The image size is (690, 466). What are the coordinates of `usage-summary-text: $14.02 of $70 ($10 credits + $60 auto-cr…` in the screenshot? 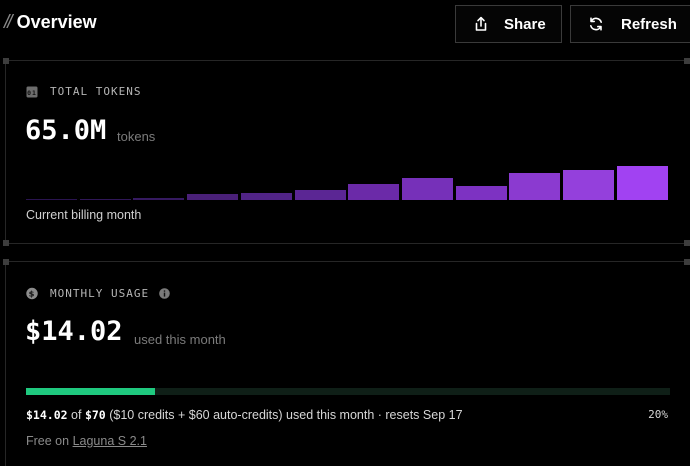 It's located at (244, 415).